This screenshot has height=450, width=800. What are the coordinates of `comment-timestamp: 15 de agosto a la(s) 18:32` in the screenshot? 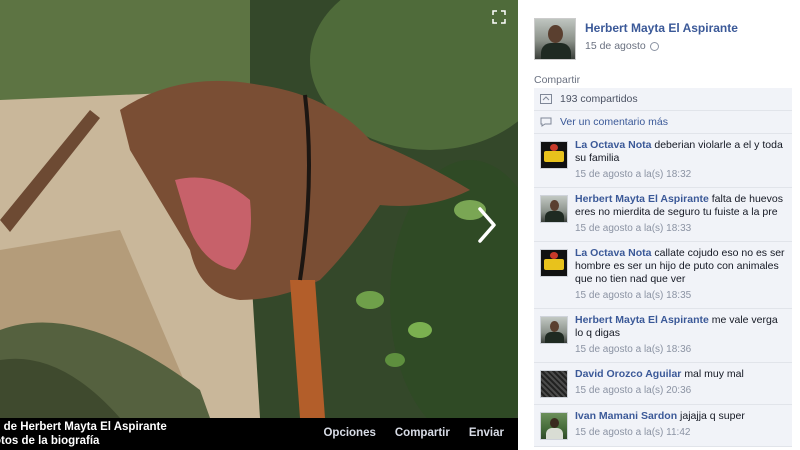 It's located at (680, 174).